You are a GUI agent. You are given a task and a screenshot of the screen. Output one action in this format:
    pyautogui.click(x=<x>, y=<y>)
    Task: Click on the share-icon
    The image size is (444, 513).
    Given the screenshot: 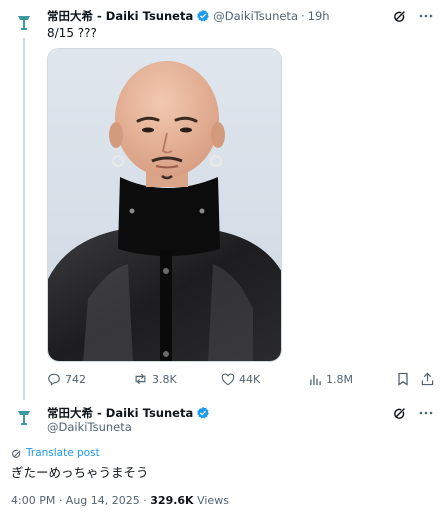 What is the action you would take?
    pyautogui.click(x=427, y=379)
    